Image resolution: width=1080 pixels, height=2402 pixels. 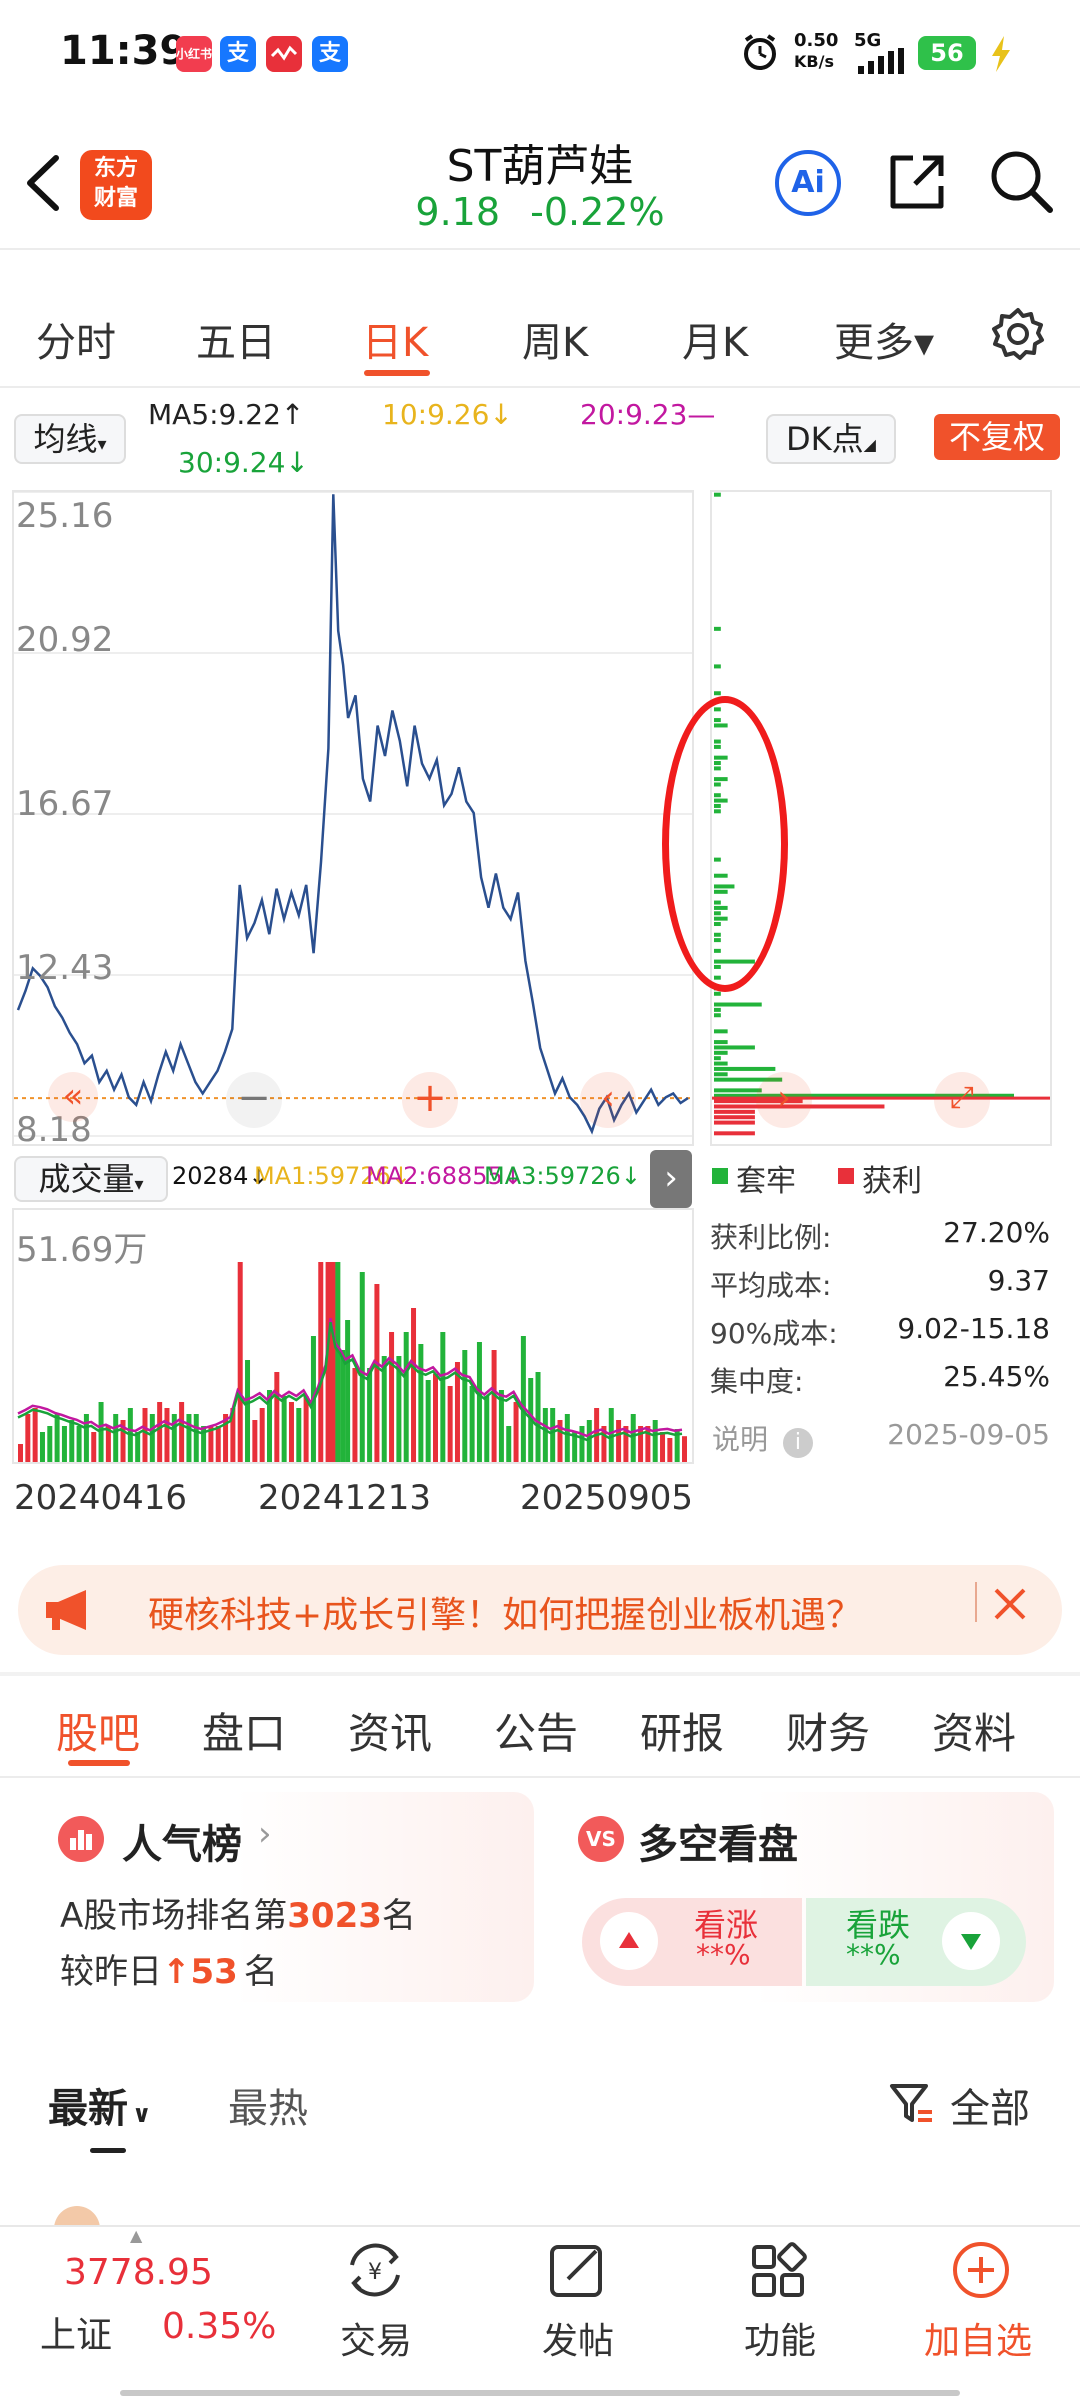 What do you see at coordinates (780, 2338) in the screenshot?
I see `nav-functions: 功能` at bounding box center [780, 2338].